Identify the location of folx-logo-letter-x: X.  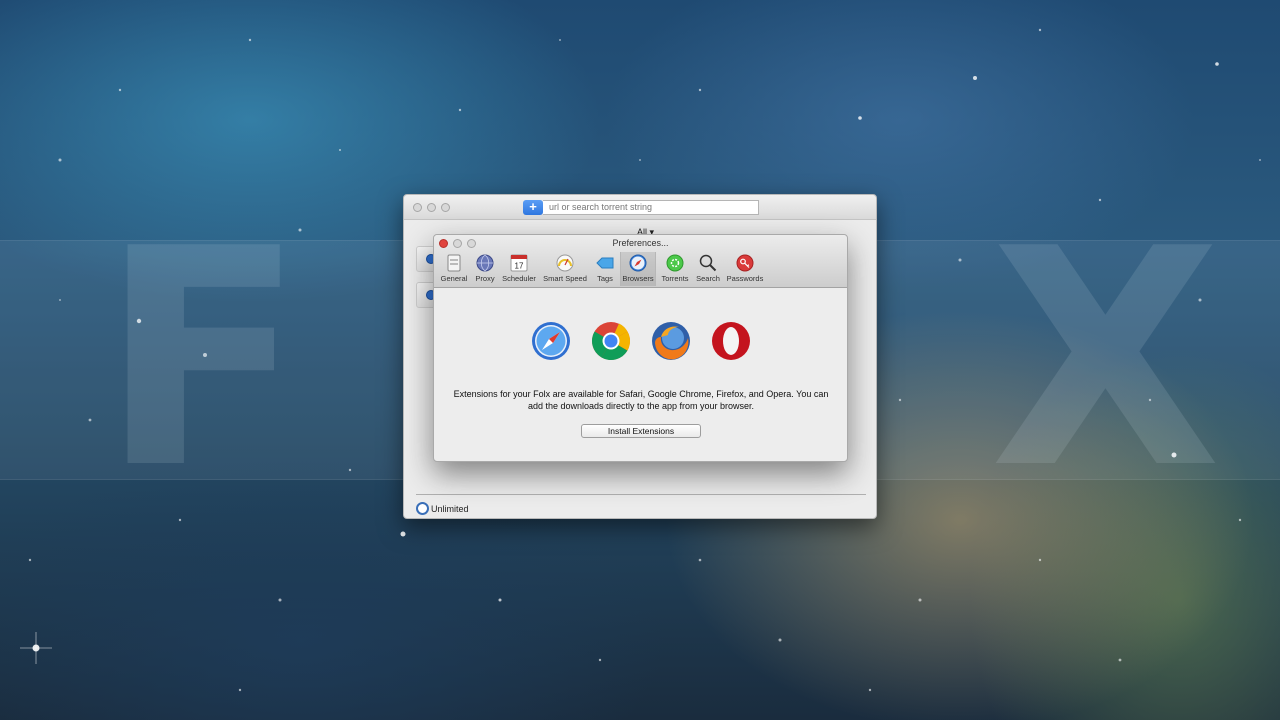
(1106, 359).